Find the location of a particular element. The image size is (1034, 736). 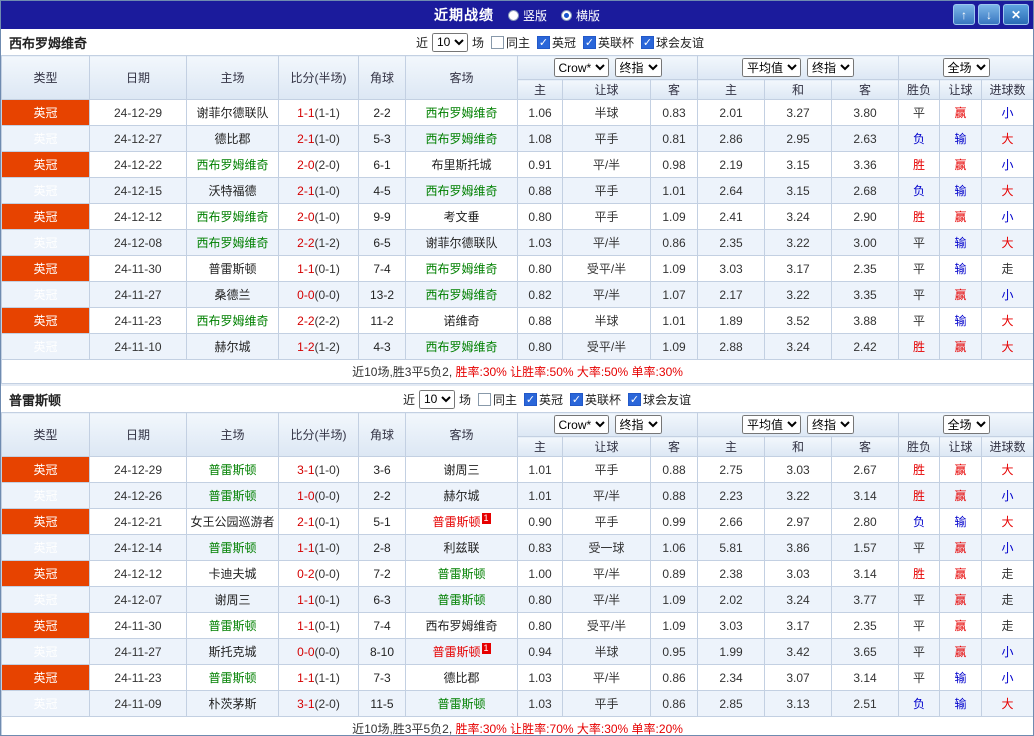

match-date: 24-11-23 is located at coordinates (138, 320).